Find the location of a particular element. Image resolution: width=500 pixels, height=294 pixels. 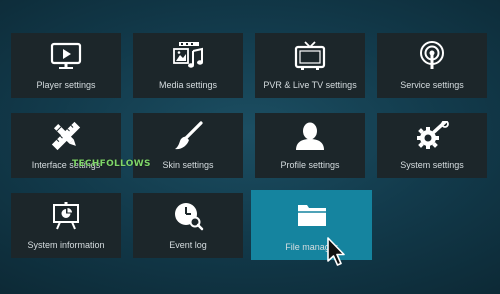

tv-icon is located at coordinates (310, 56).